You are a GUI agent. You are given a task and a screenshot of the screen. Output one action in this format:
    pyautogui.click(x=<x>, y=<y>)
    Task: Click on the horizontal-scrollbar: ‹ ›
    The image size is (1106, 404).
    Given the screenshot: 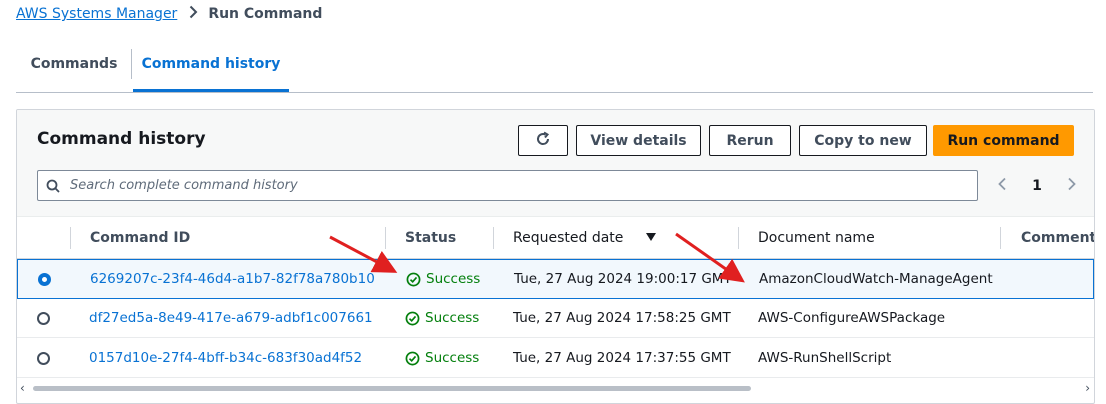 What is the action you would take?
    pyautogui.click(x=555, y=390)
    